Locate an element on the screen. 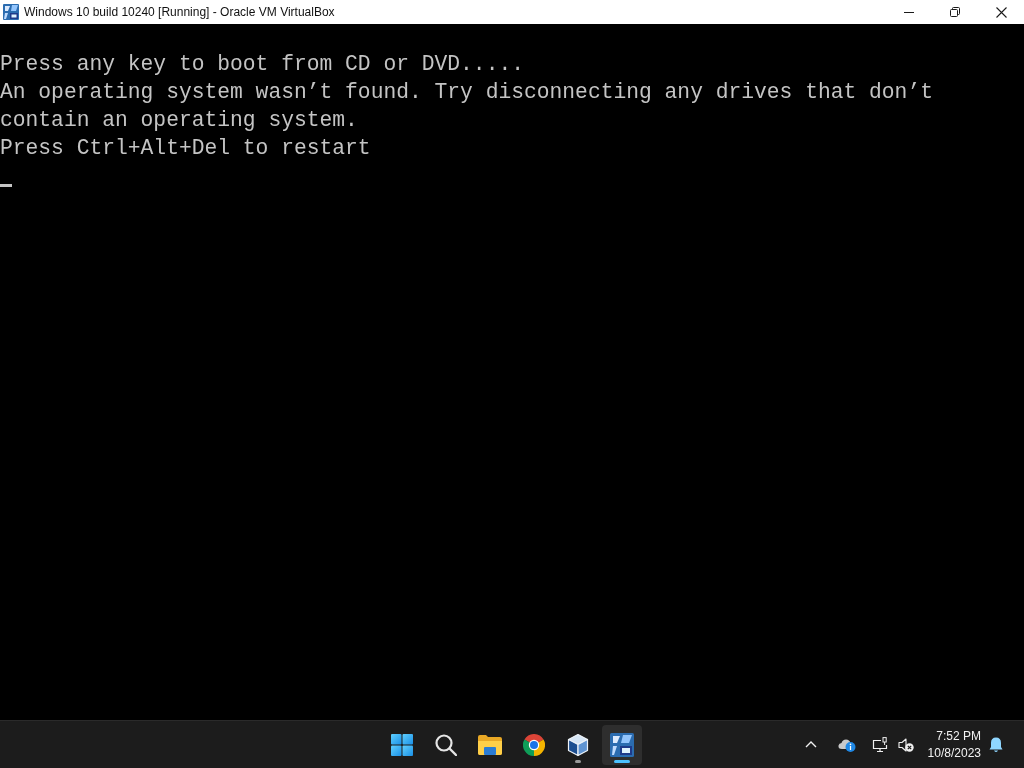  chevron-up-icon is located at coordinates (810, 744).